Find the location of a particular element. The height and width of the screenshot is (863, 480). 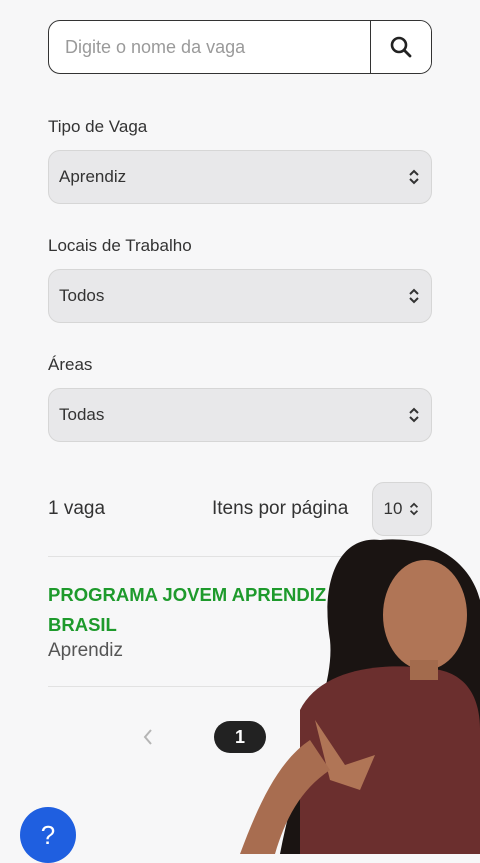

per-page-value: 10 is located at coordinates (393, 508).